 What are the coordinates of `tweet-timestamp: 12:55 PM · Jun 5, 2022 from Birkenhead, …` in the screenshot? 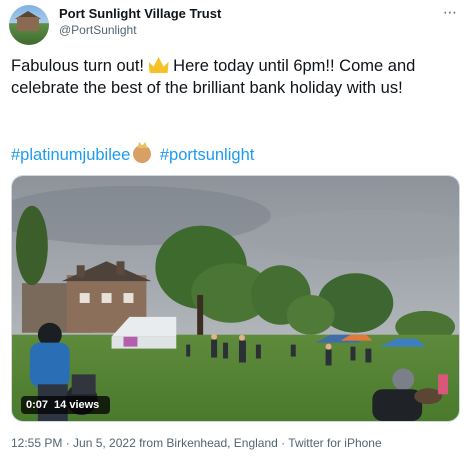 It's located at (196, 443).